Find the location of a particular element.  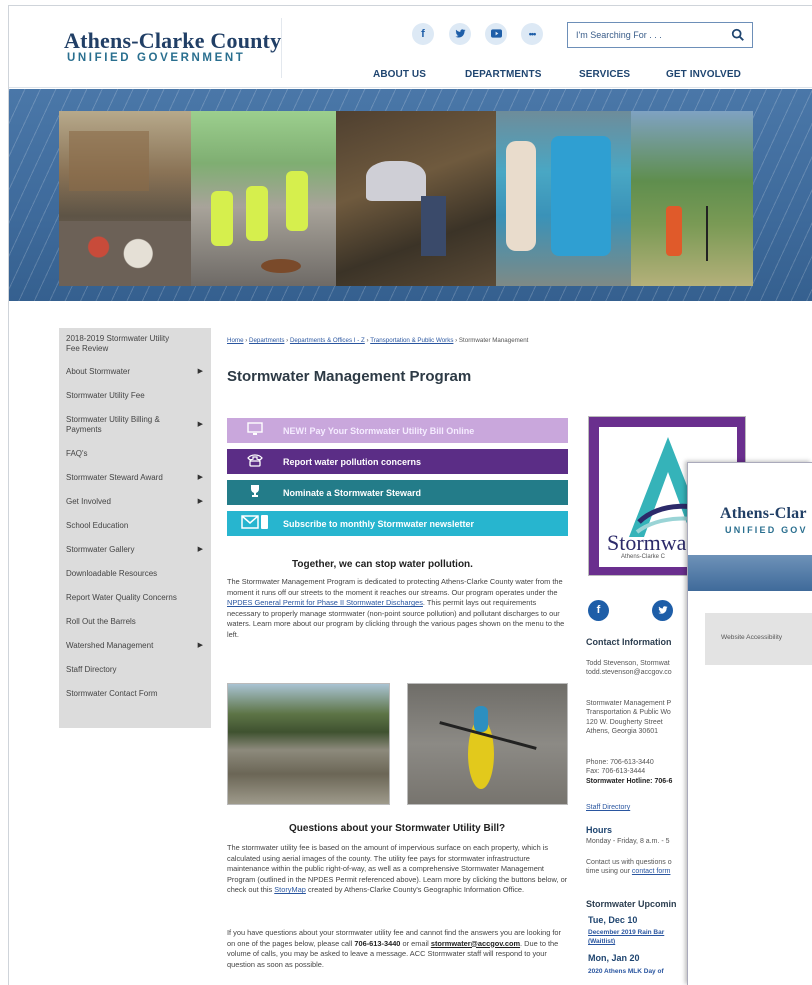

breadcrumb-transportation: Transportation & Public Works is located at coordinates (411, 340).